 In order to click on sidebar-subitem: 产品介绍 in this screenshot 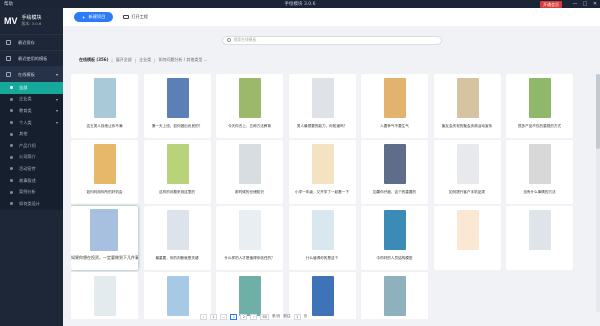, I will do `click(31, 145)`.